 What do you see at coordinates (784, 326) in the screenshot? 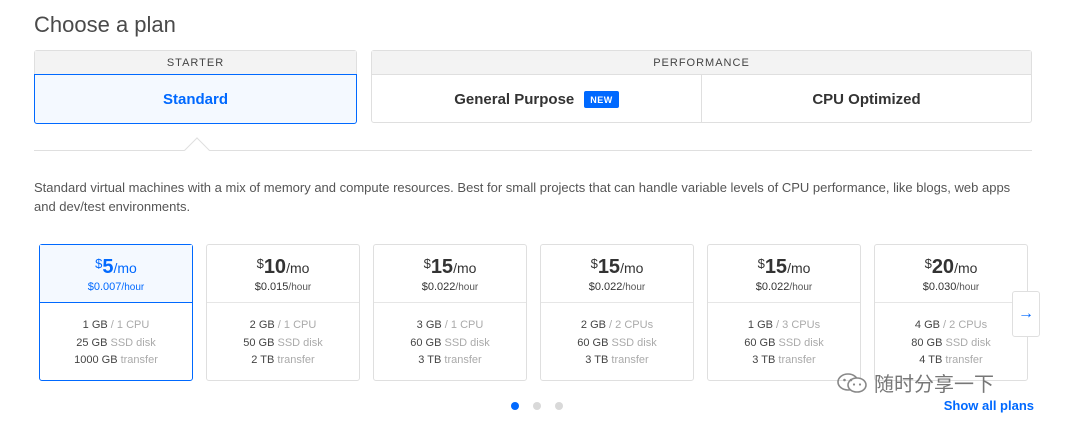
I see `spec-memory-cpu: 1 GB / 3 CPUs` at bounding box center [784, 326].